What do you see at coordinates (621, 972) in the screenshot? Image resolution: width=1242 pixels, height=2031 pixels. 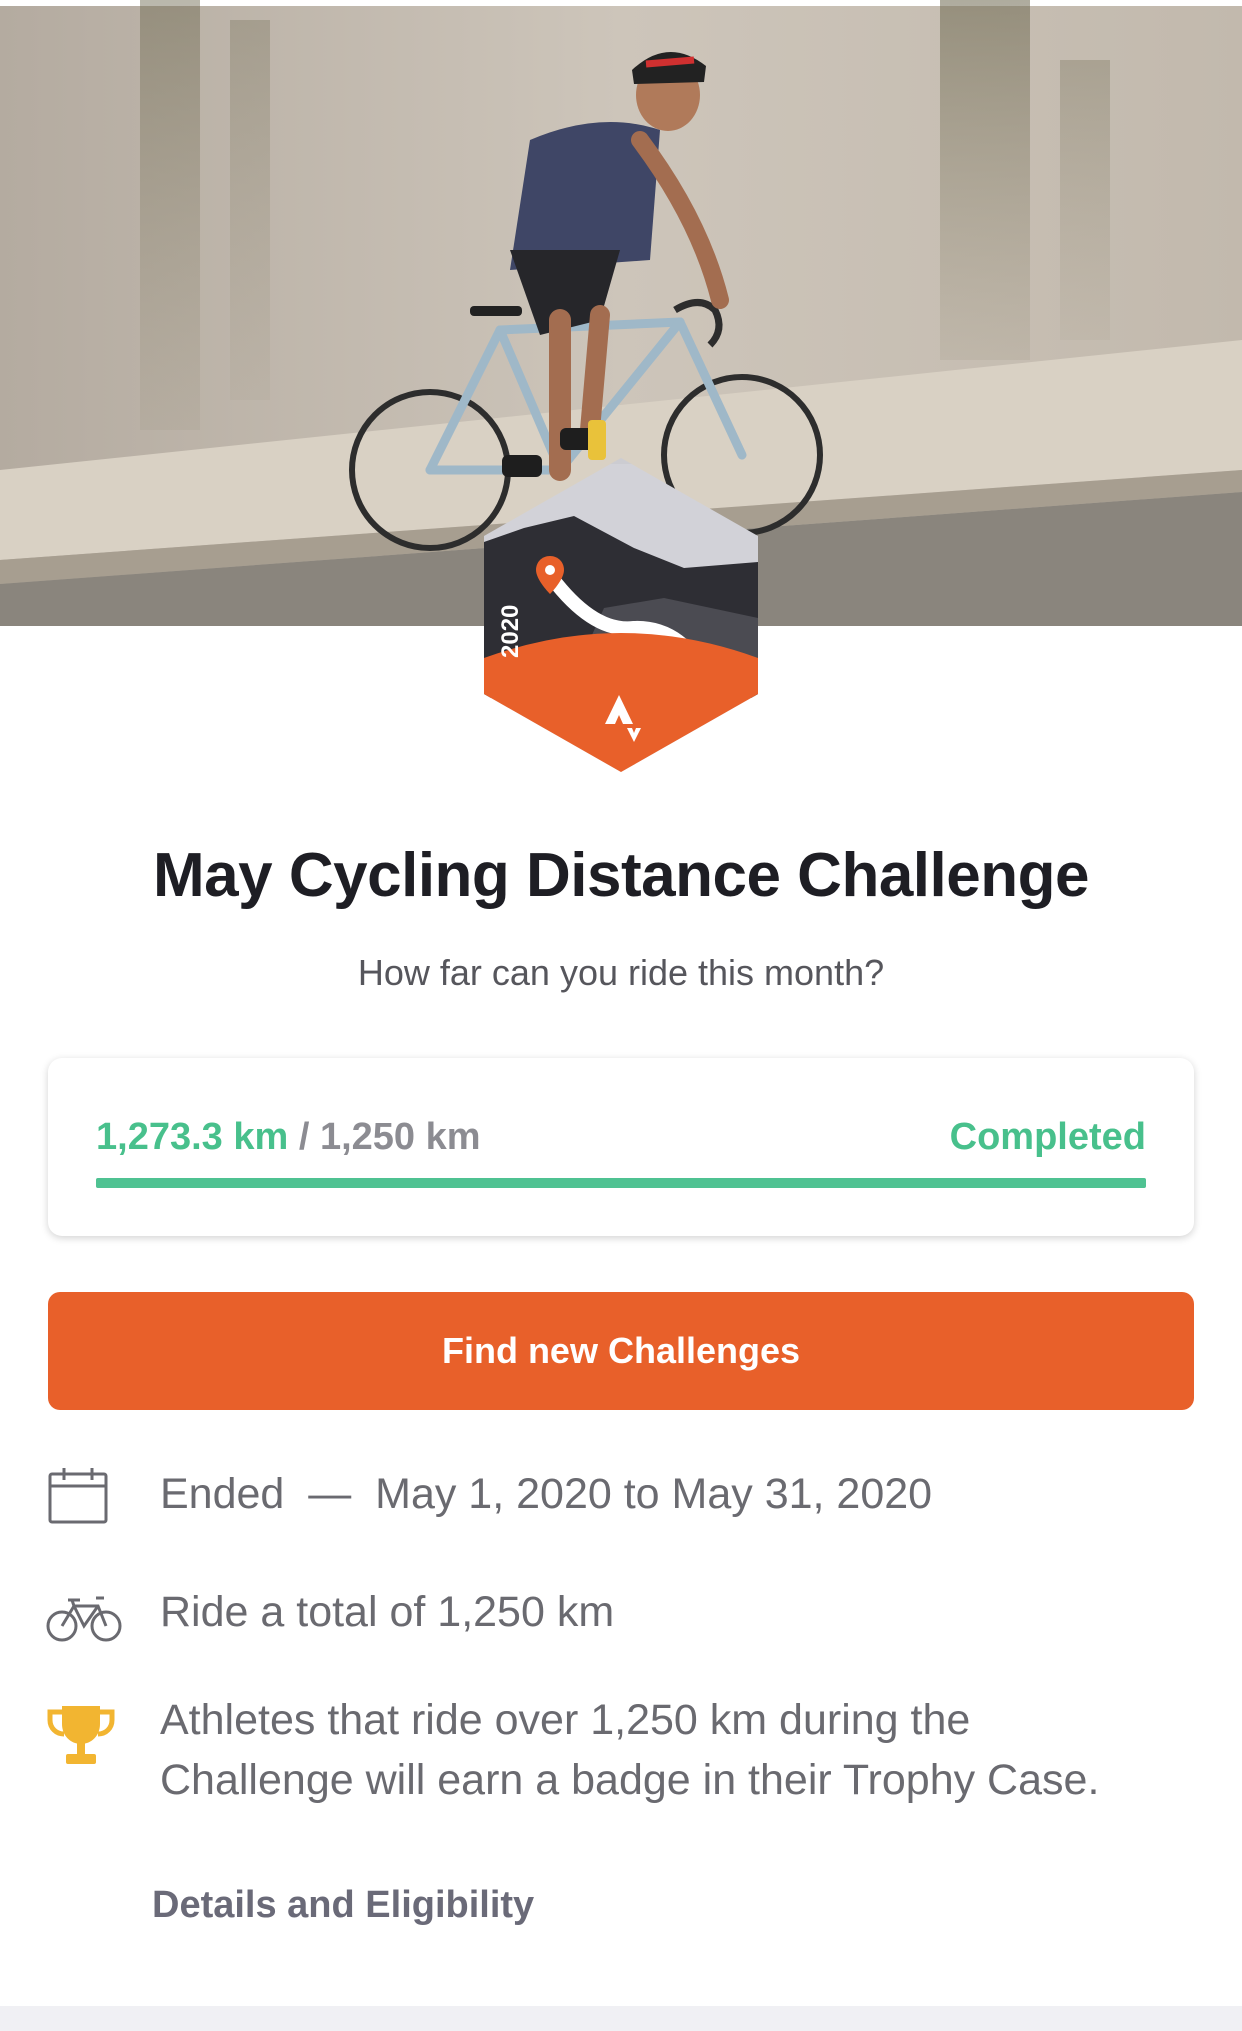 I see `challenge-subtitle: How far can you ride this month?` at bounding box center [621, 972].